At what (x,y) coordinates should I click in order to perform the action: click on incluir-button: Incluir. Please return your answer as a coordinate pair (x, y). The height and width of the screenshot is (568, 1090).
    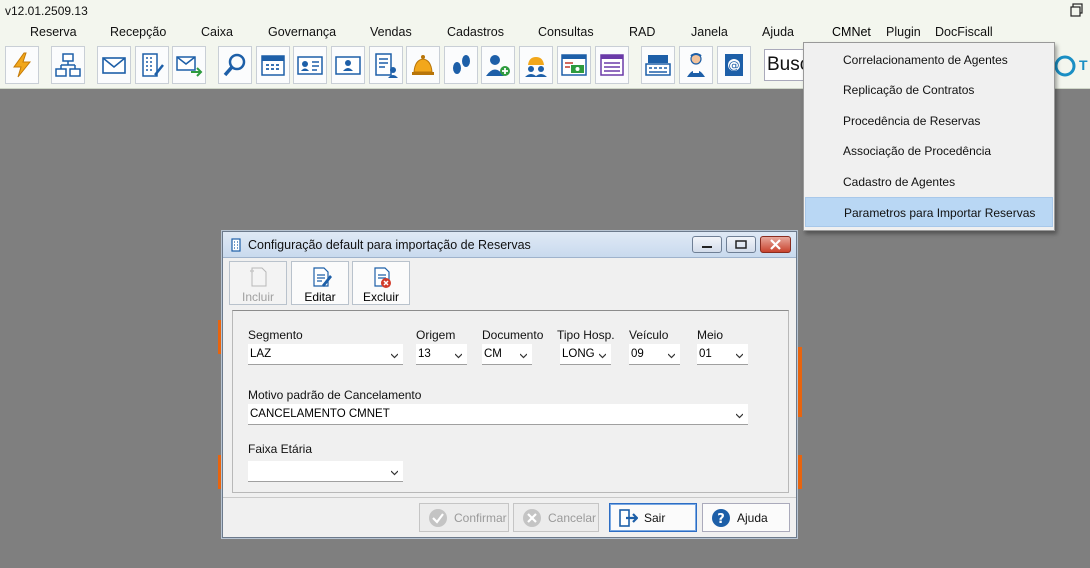
    Looking at the image, I should click on (258, 283).